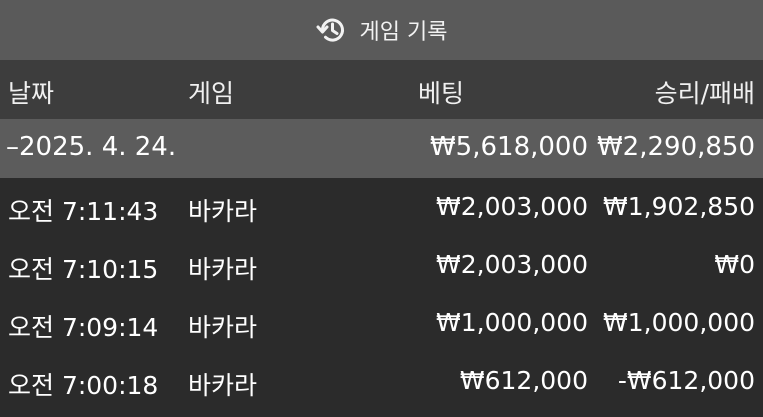 The width and height of the screenshot is (763, 417). What do you see at coordinates (31, 92) in the screenshot?
I see `column-date: 날짜` at bounding box center [31, 92].